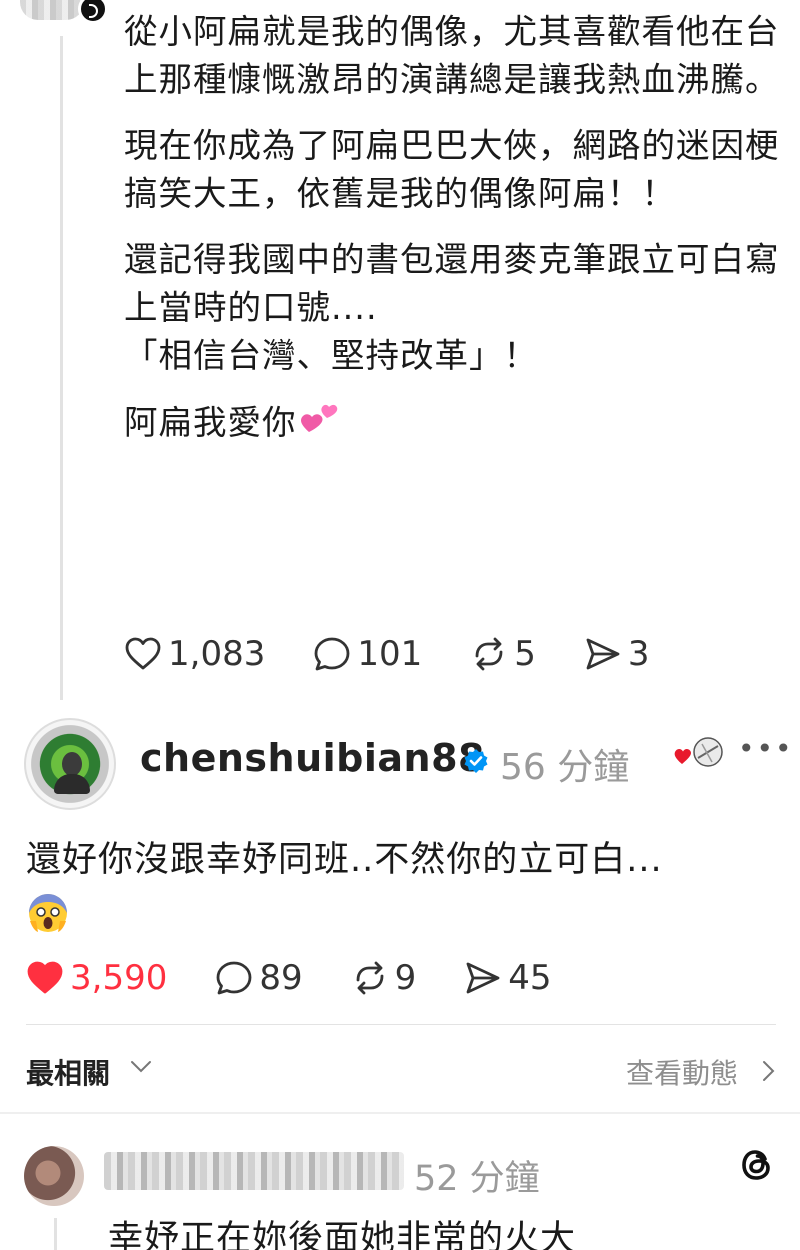 The image size is (800, 1250). Describe the element at coordinates (141, 1067) in the screenshot. I see `chevron-down-icon` at that location.